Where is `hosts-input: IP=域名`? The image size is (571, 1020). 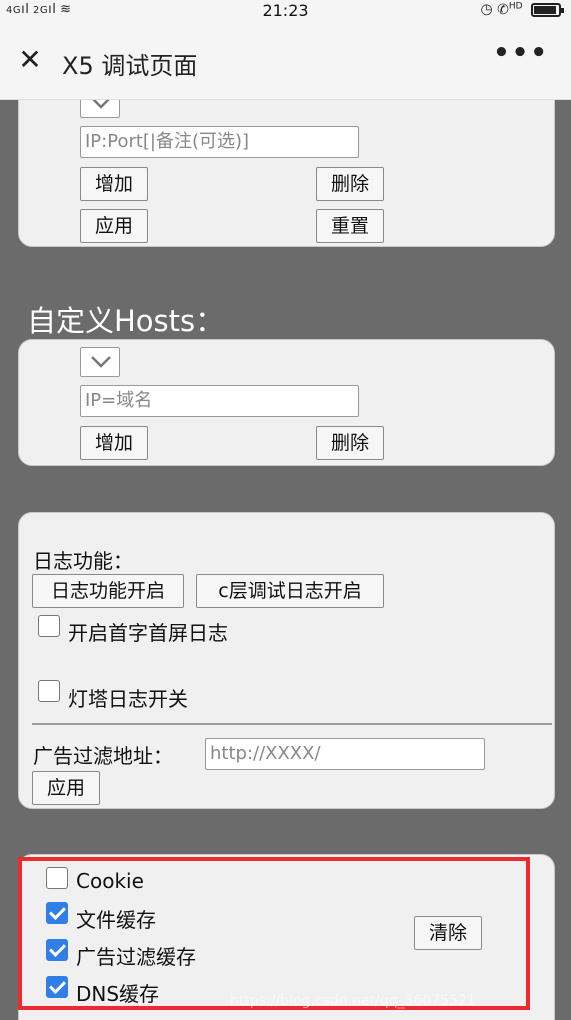 hosts-input: IP=域名 is located at coordinates (219, 401).